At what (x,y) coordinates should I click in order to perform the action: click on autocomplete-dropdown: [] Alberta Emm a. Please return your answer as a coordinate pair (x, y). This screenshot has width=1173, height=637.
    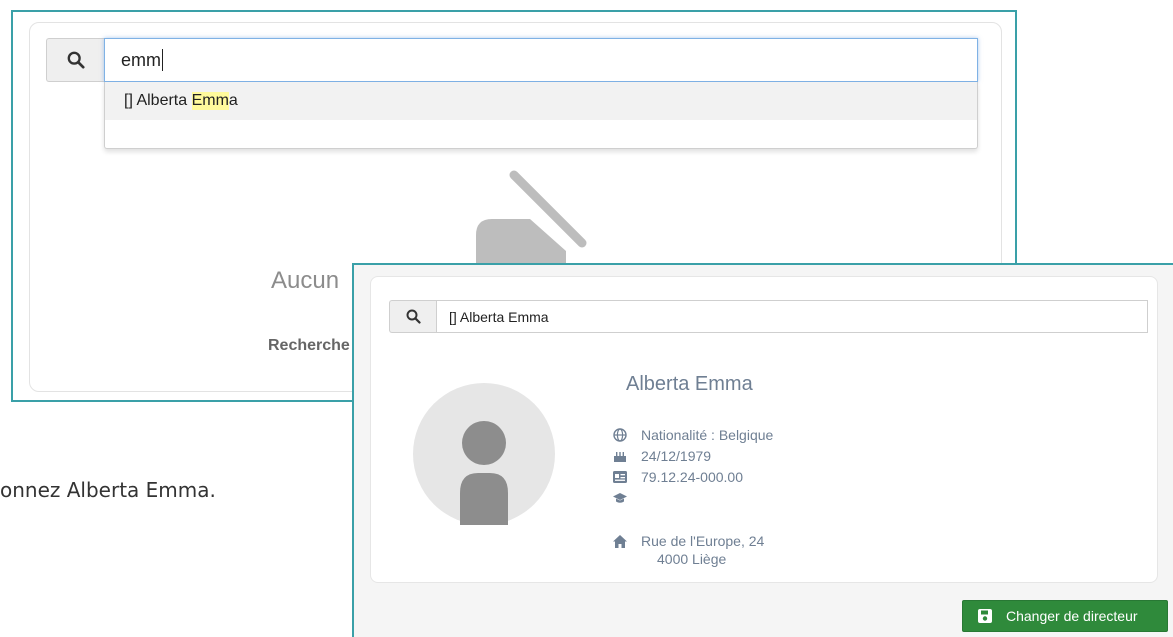
    Looking at the image, I should click on (541, 115).